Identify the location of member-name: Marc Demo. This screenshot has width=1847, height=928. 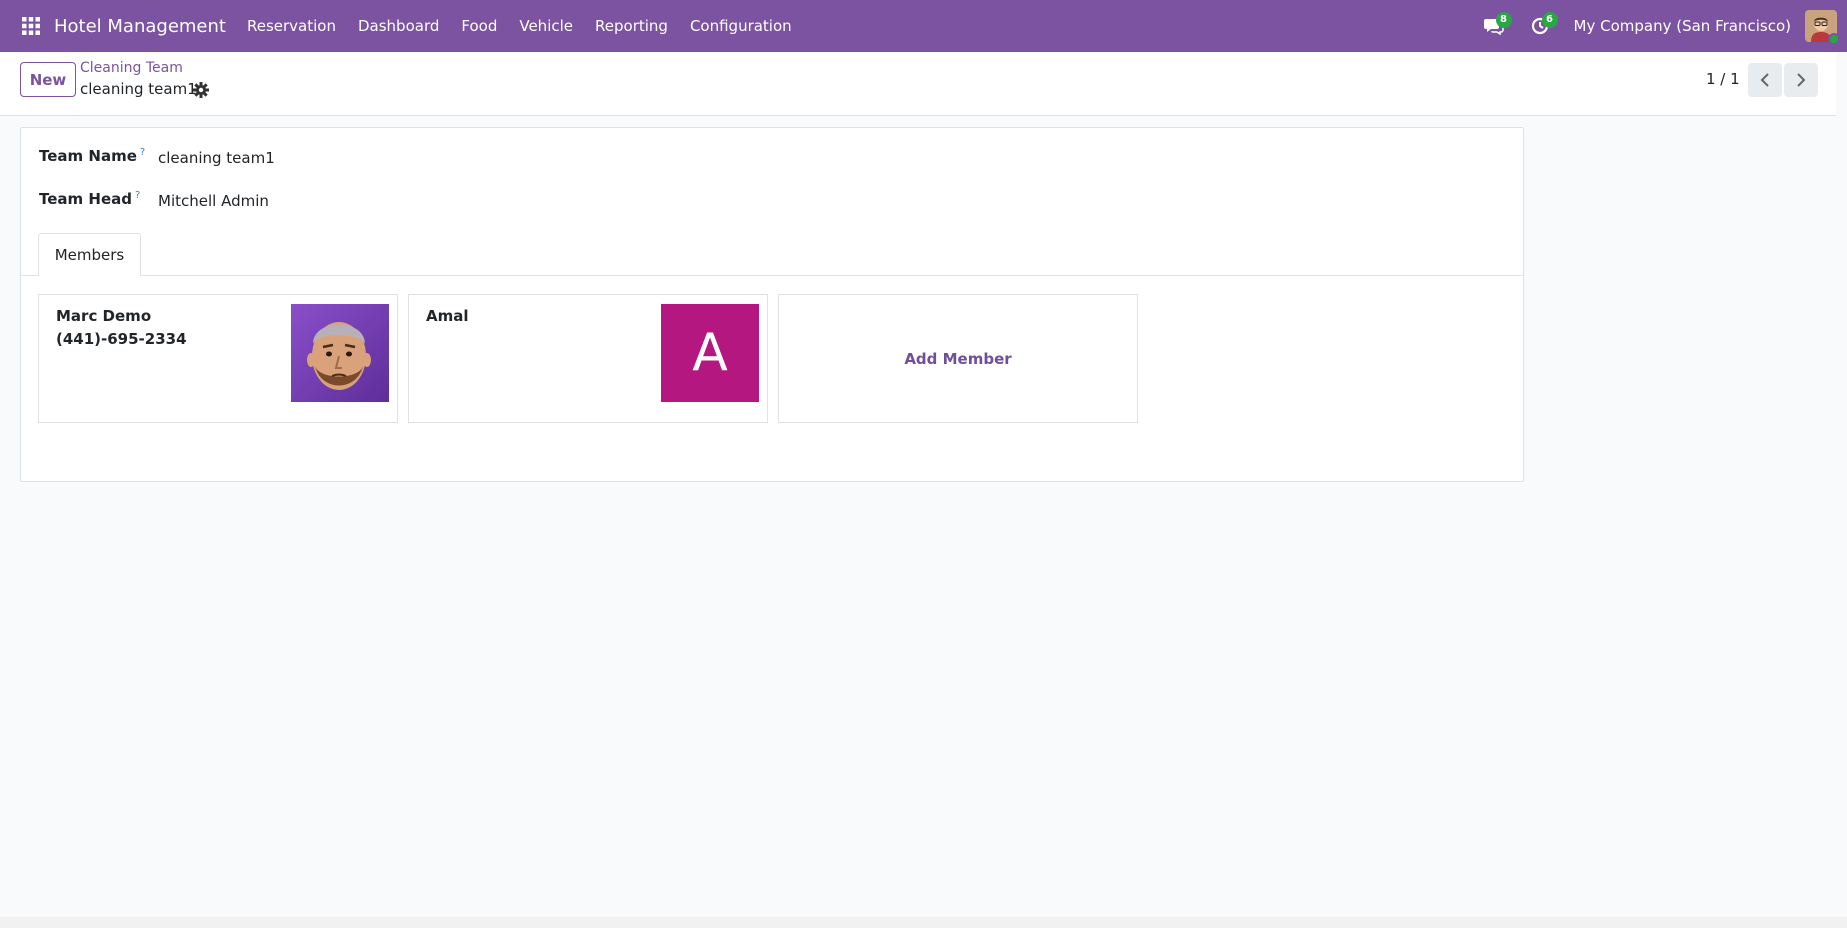
(104, 316).